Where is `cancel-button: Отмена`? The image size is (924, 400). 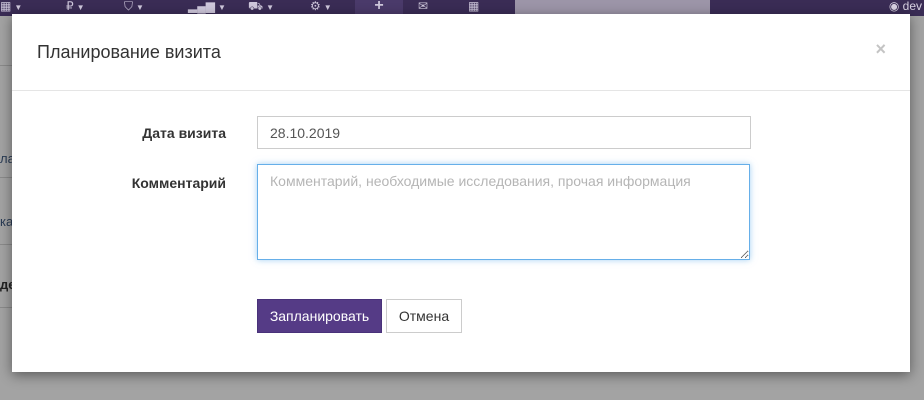 cancel-button: Отмена is located at coordinates (424, 316).